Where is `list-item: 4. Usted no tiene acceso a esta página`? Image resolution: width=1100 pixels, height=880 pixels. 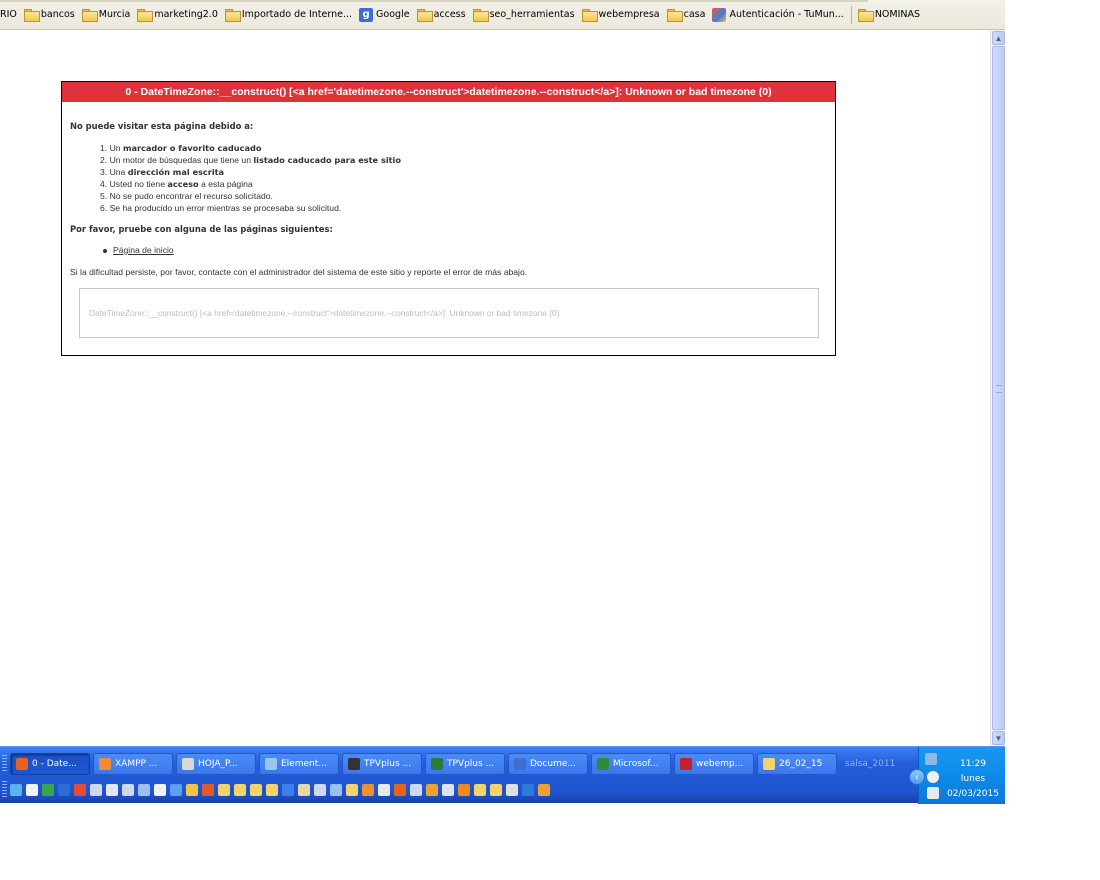
list-item: 4. Usted no tiene acceso a esta página is located at coordinates (176, 184).